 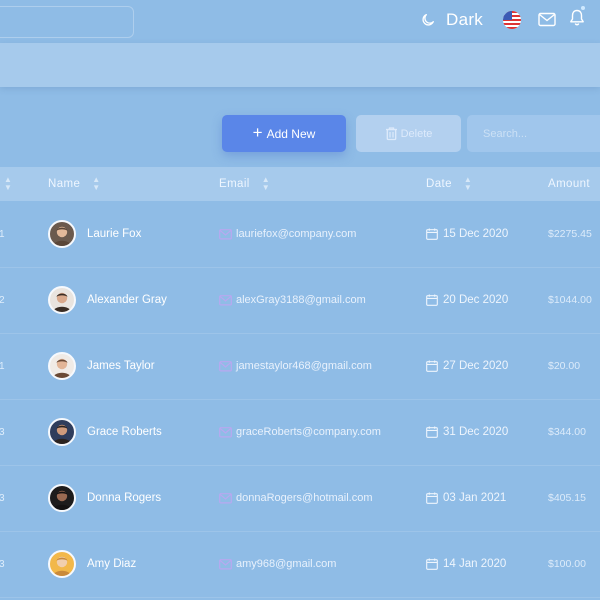 I want to click on search-box, so click(x=533, y=133).